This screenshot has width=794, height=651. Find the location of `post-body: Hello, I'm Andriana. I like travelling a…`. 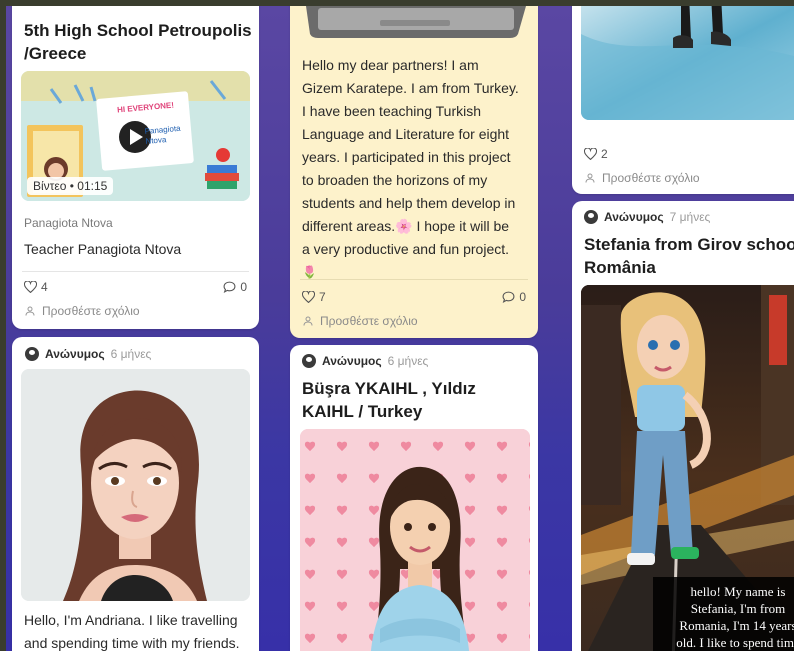

post-body: Hello, I'm Andriana. I like travelling a… is located at coordinates (139, 630).